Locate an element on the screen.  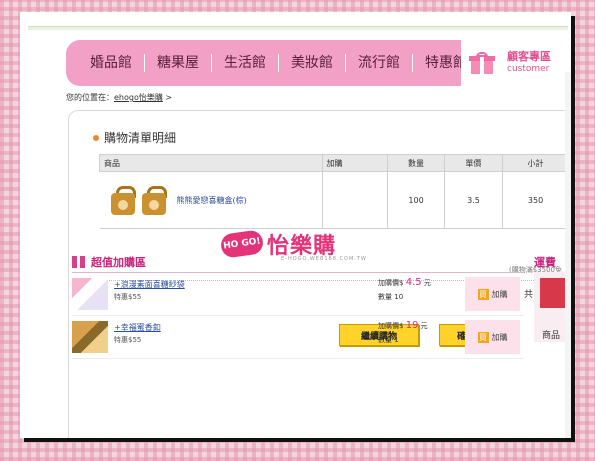
cart-title-text: 購物清單明細 is located at coordinates (140, 138).